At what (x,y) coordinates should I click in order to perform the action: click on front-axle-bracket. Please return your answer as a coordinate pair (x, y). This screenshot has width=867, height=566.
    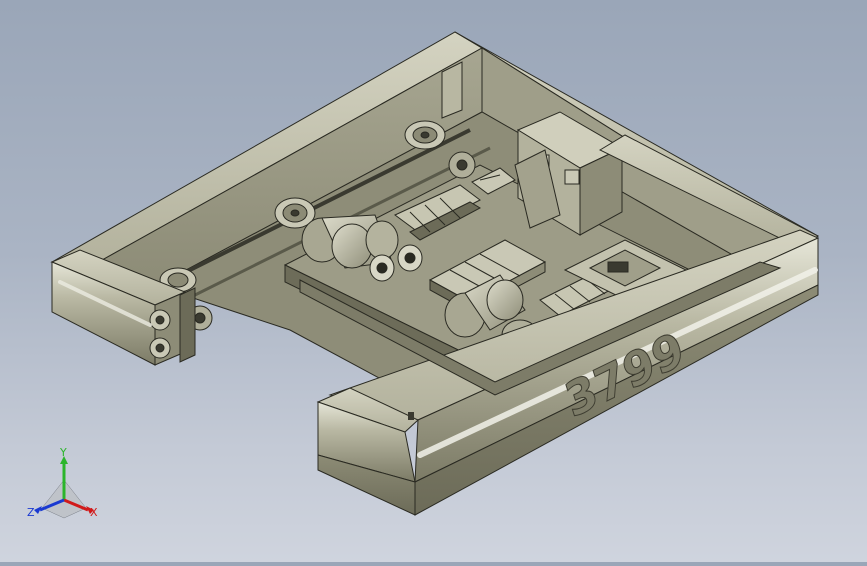
    Looking at the image, I should click on (187, 325).